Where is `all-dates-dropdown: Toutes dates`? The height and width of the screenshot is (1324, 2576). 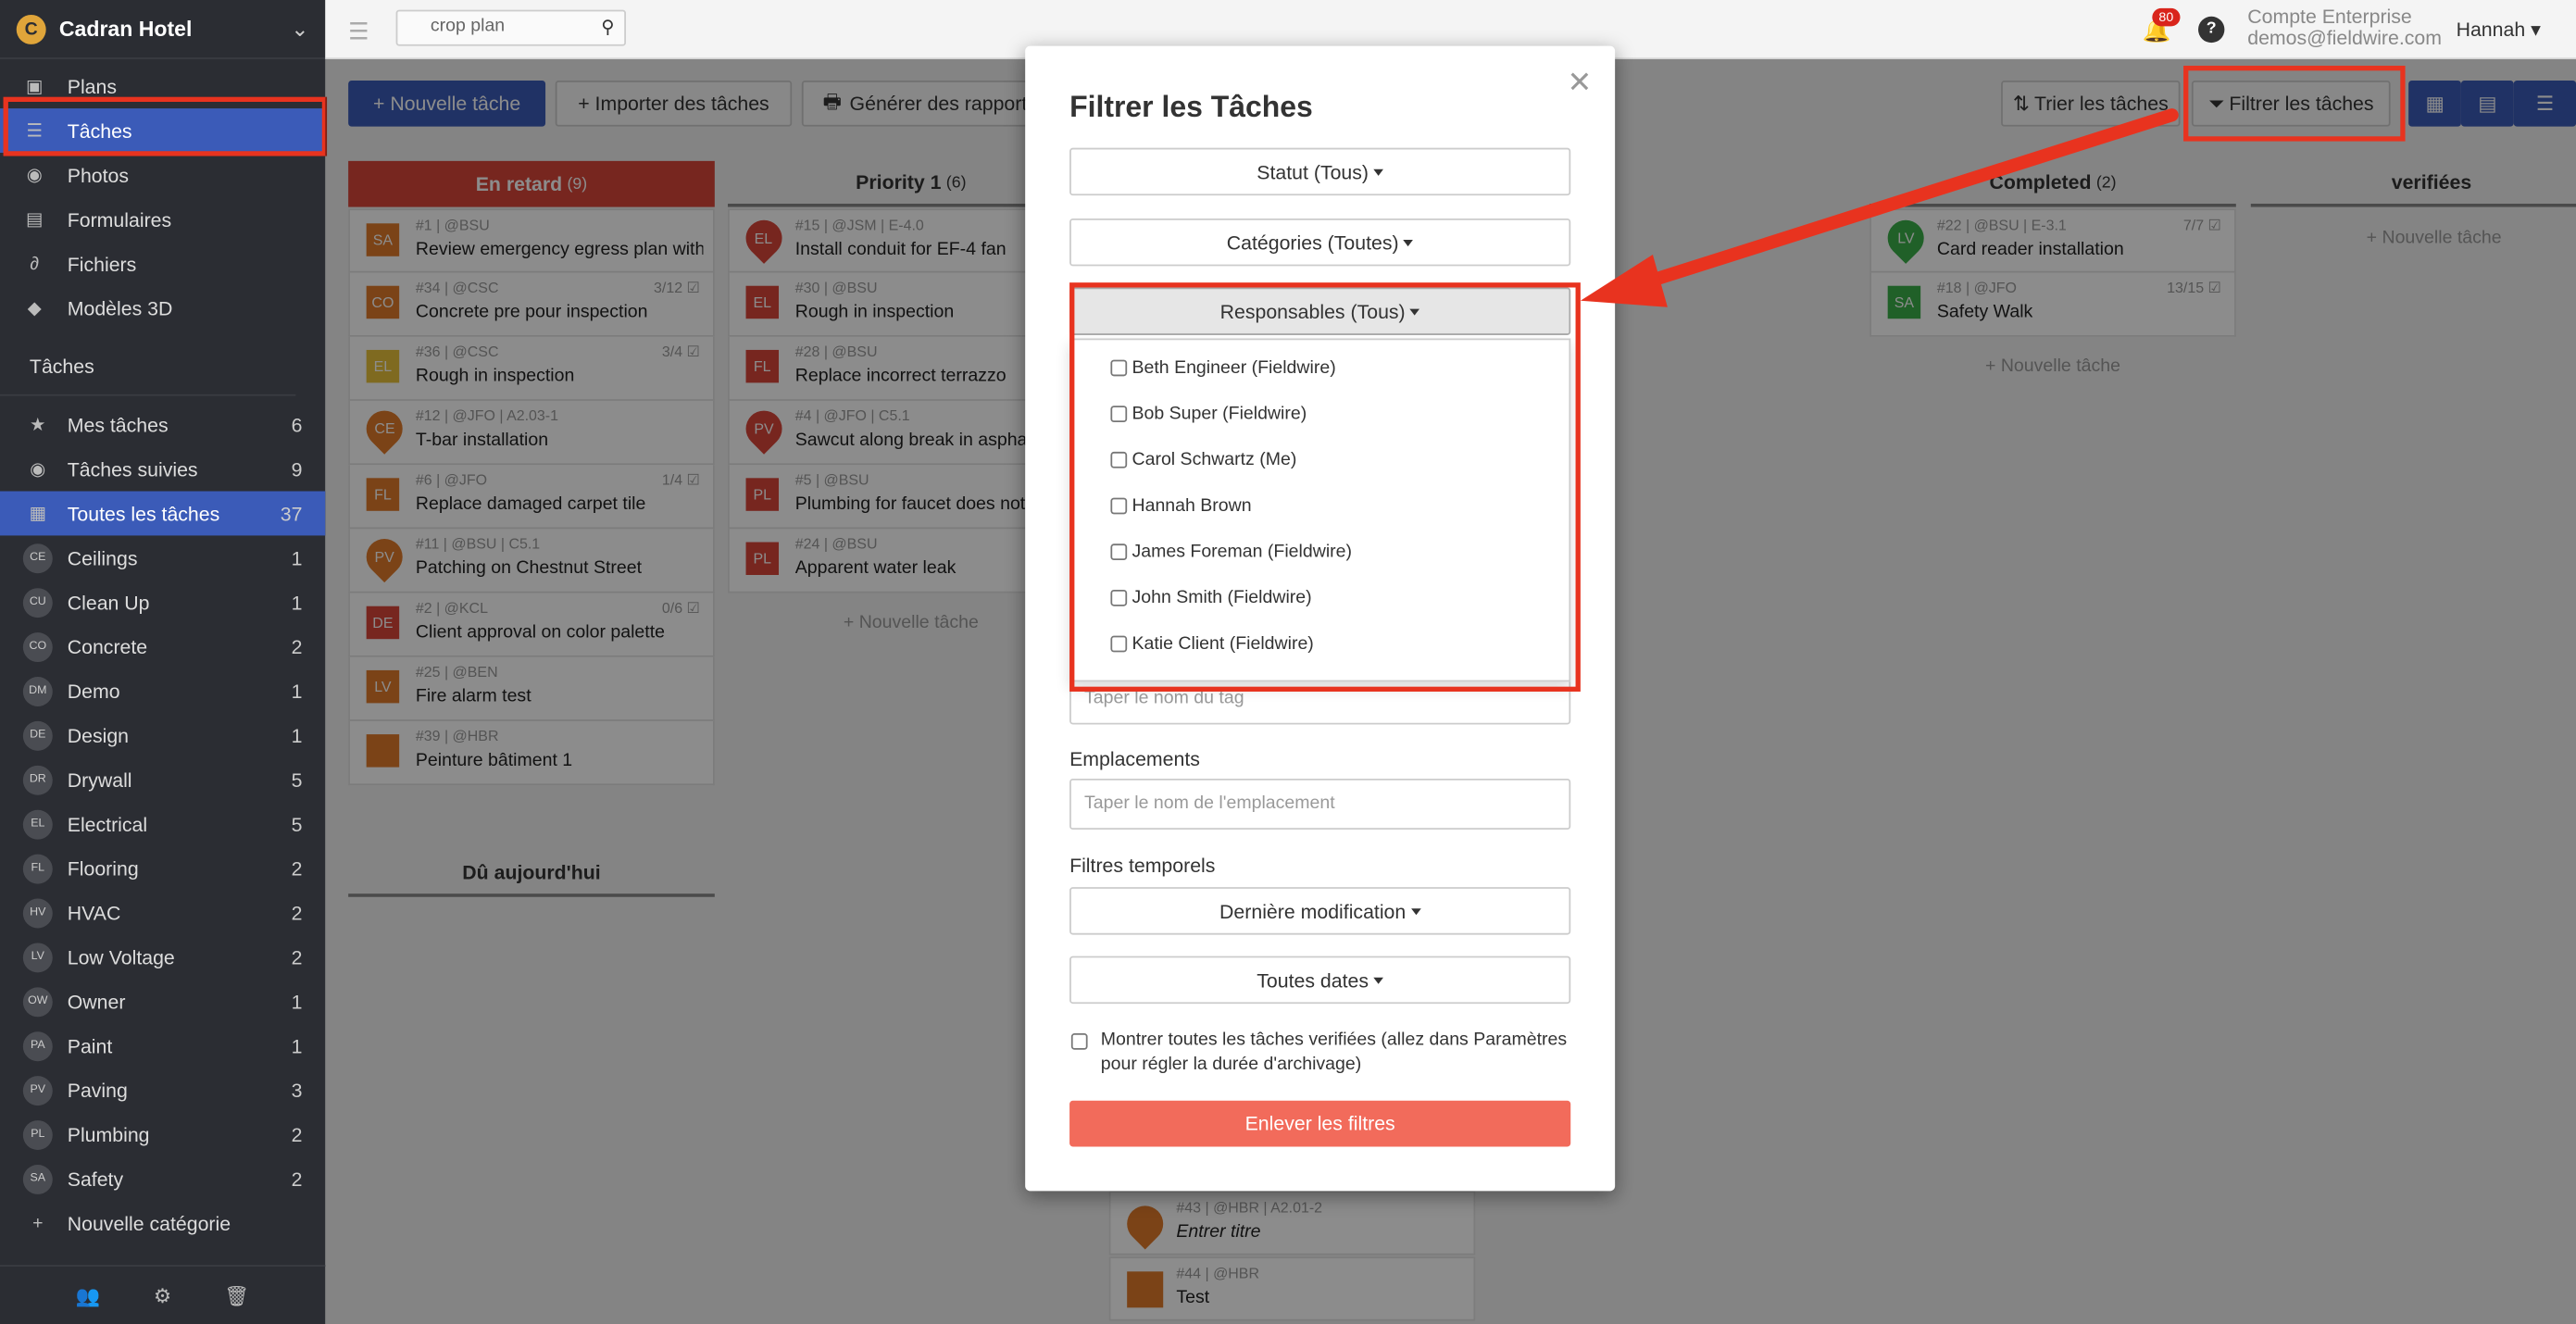
all-dates-dropdown: Toutes dates is located at coordinates (1320, 980).